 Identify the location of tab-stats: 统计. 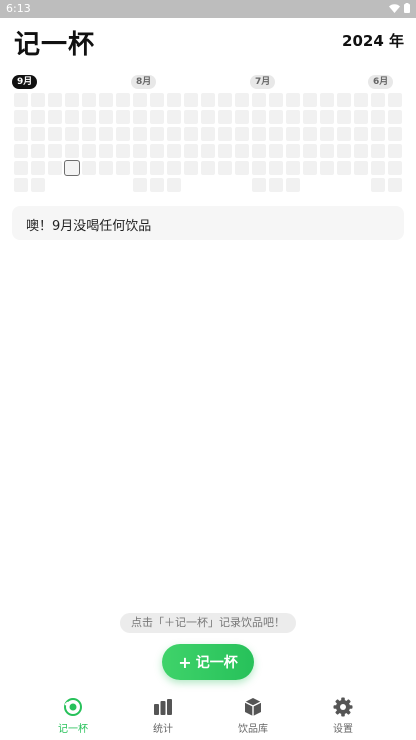
(163, 717).